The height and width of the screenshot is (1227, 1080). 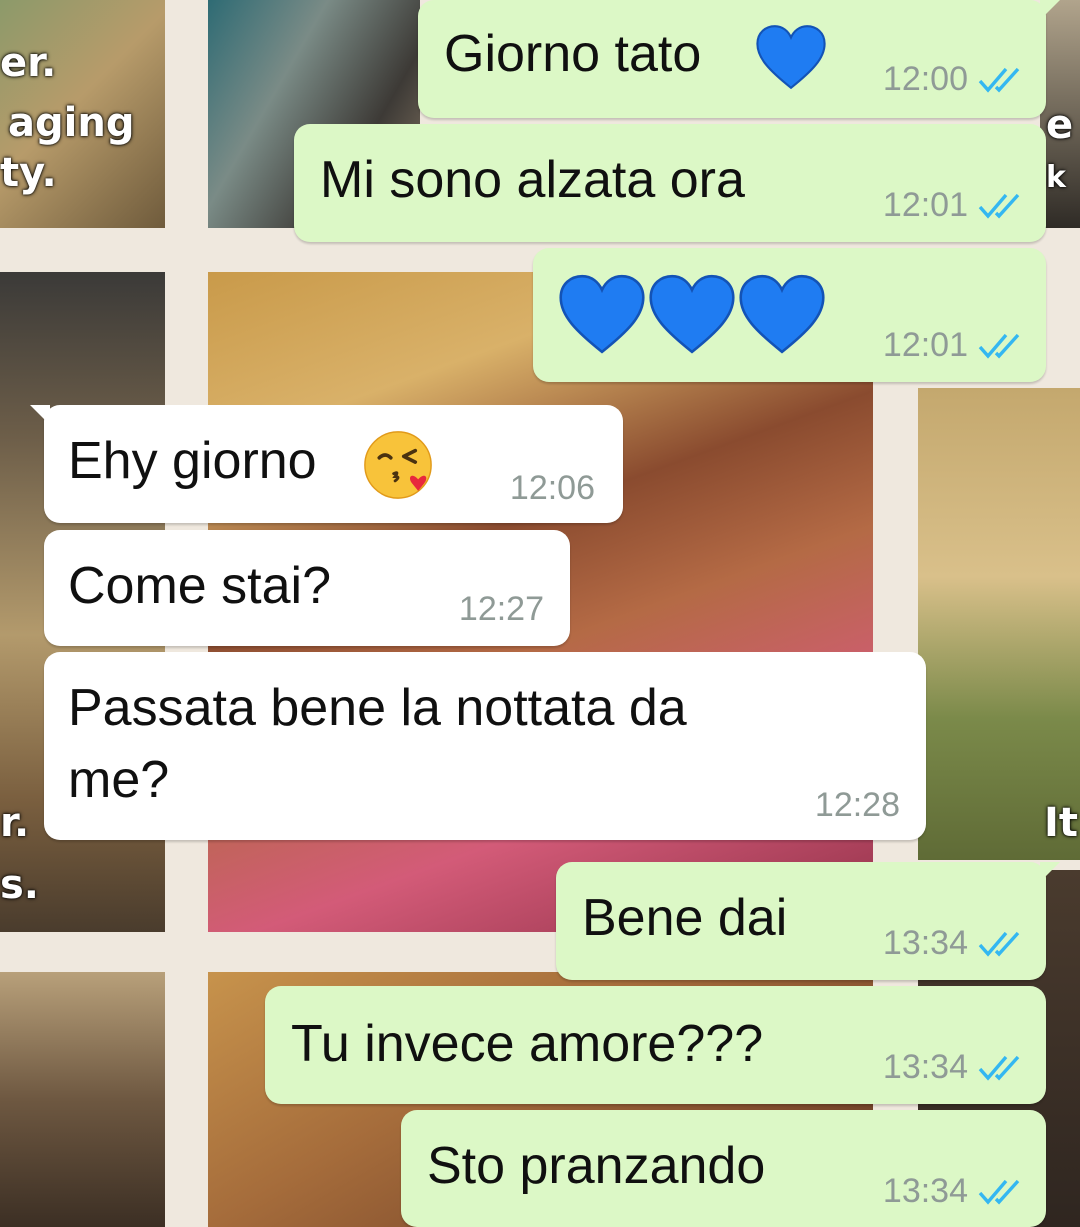 I want to click on wallpaper-caption: r., so click(x=15, y=823).